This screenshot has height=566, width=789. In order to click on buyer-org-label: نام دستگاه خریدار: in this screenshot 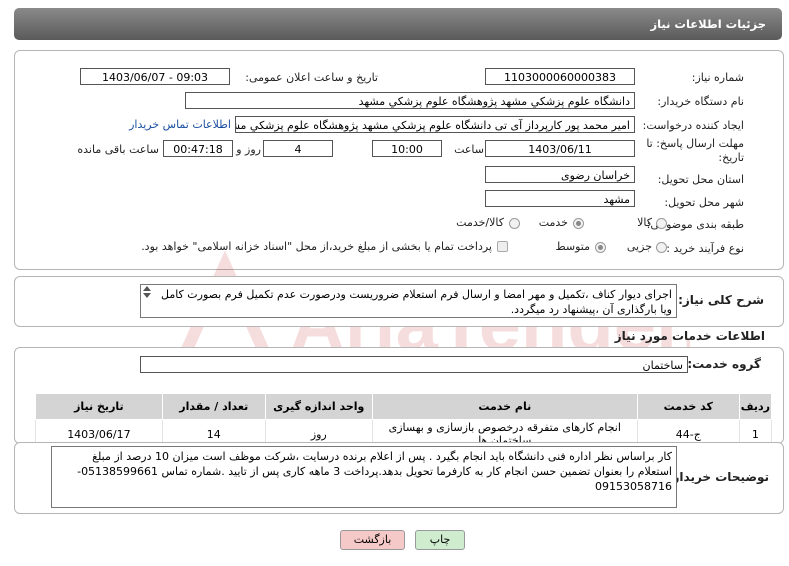, I will do `click(700, 101)`.